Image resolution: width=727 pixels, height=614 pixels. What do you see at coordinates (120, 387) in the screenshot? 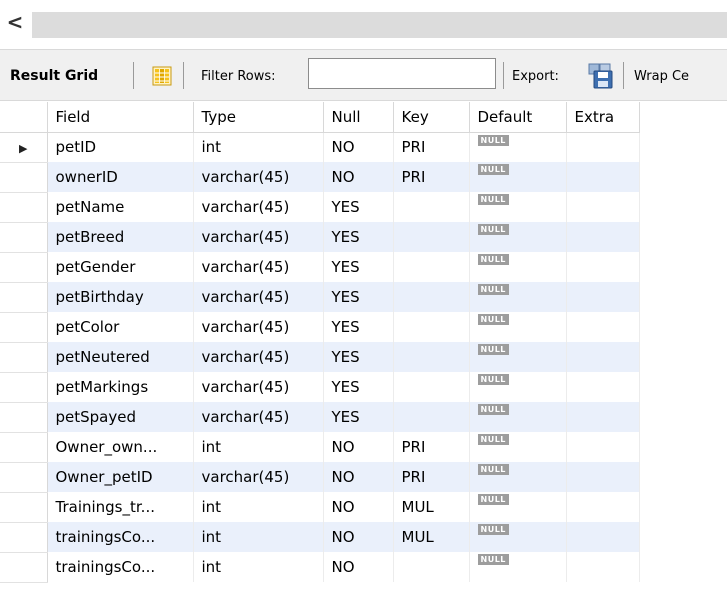
I see `cell-field: petMarkings` at bounding box center [120, 387].